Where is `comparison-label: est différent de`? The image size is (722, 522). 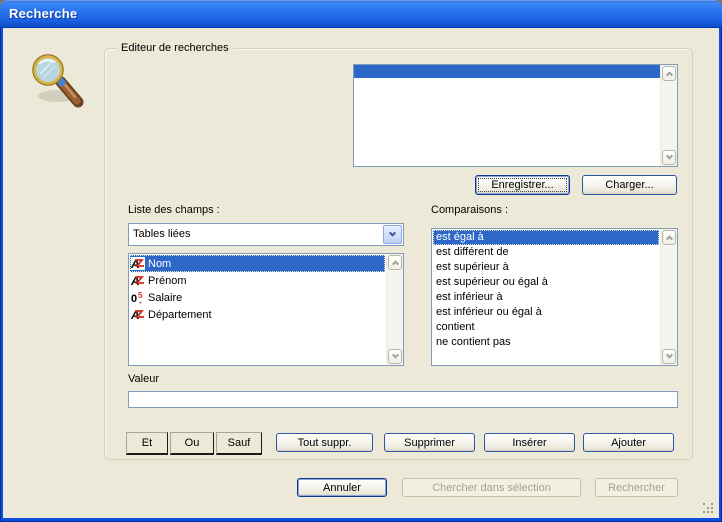
comparison-label: est différent de is located at coordinates (472, 252).